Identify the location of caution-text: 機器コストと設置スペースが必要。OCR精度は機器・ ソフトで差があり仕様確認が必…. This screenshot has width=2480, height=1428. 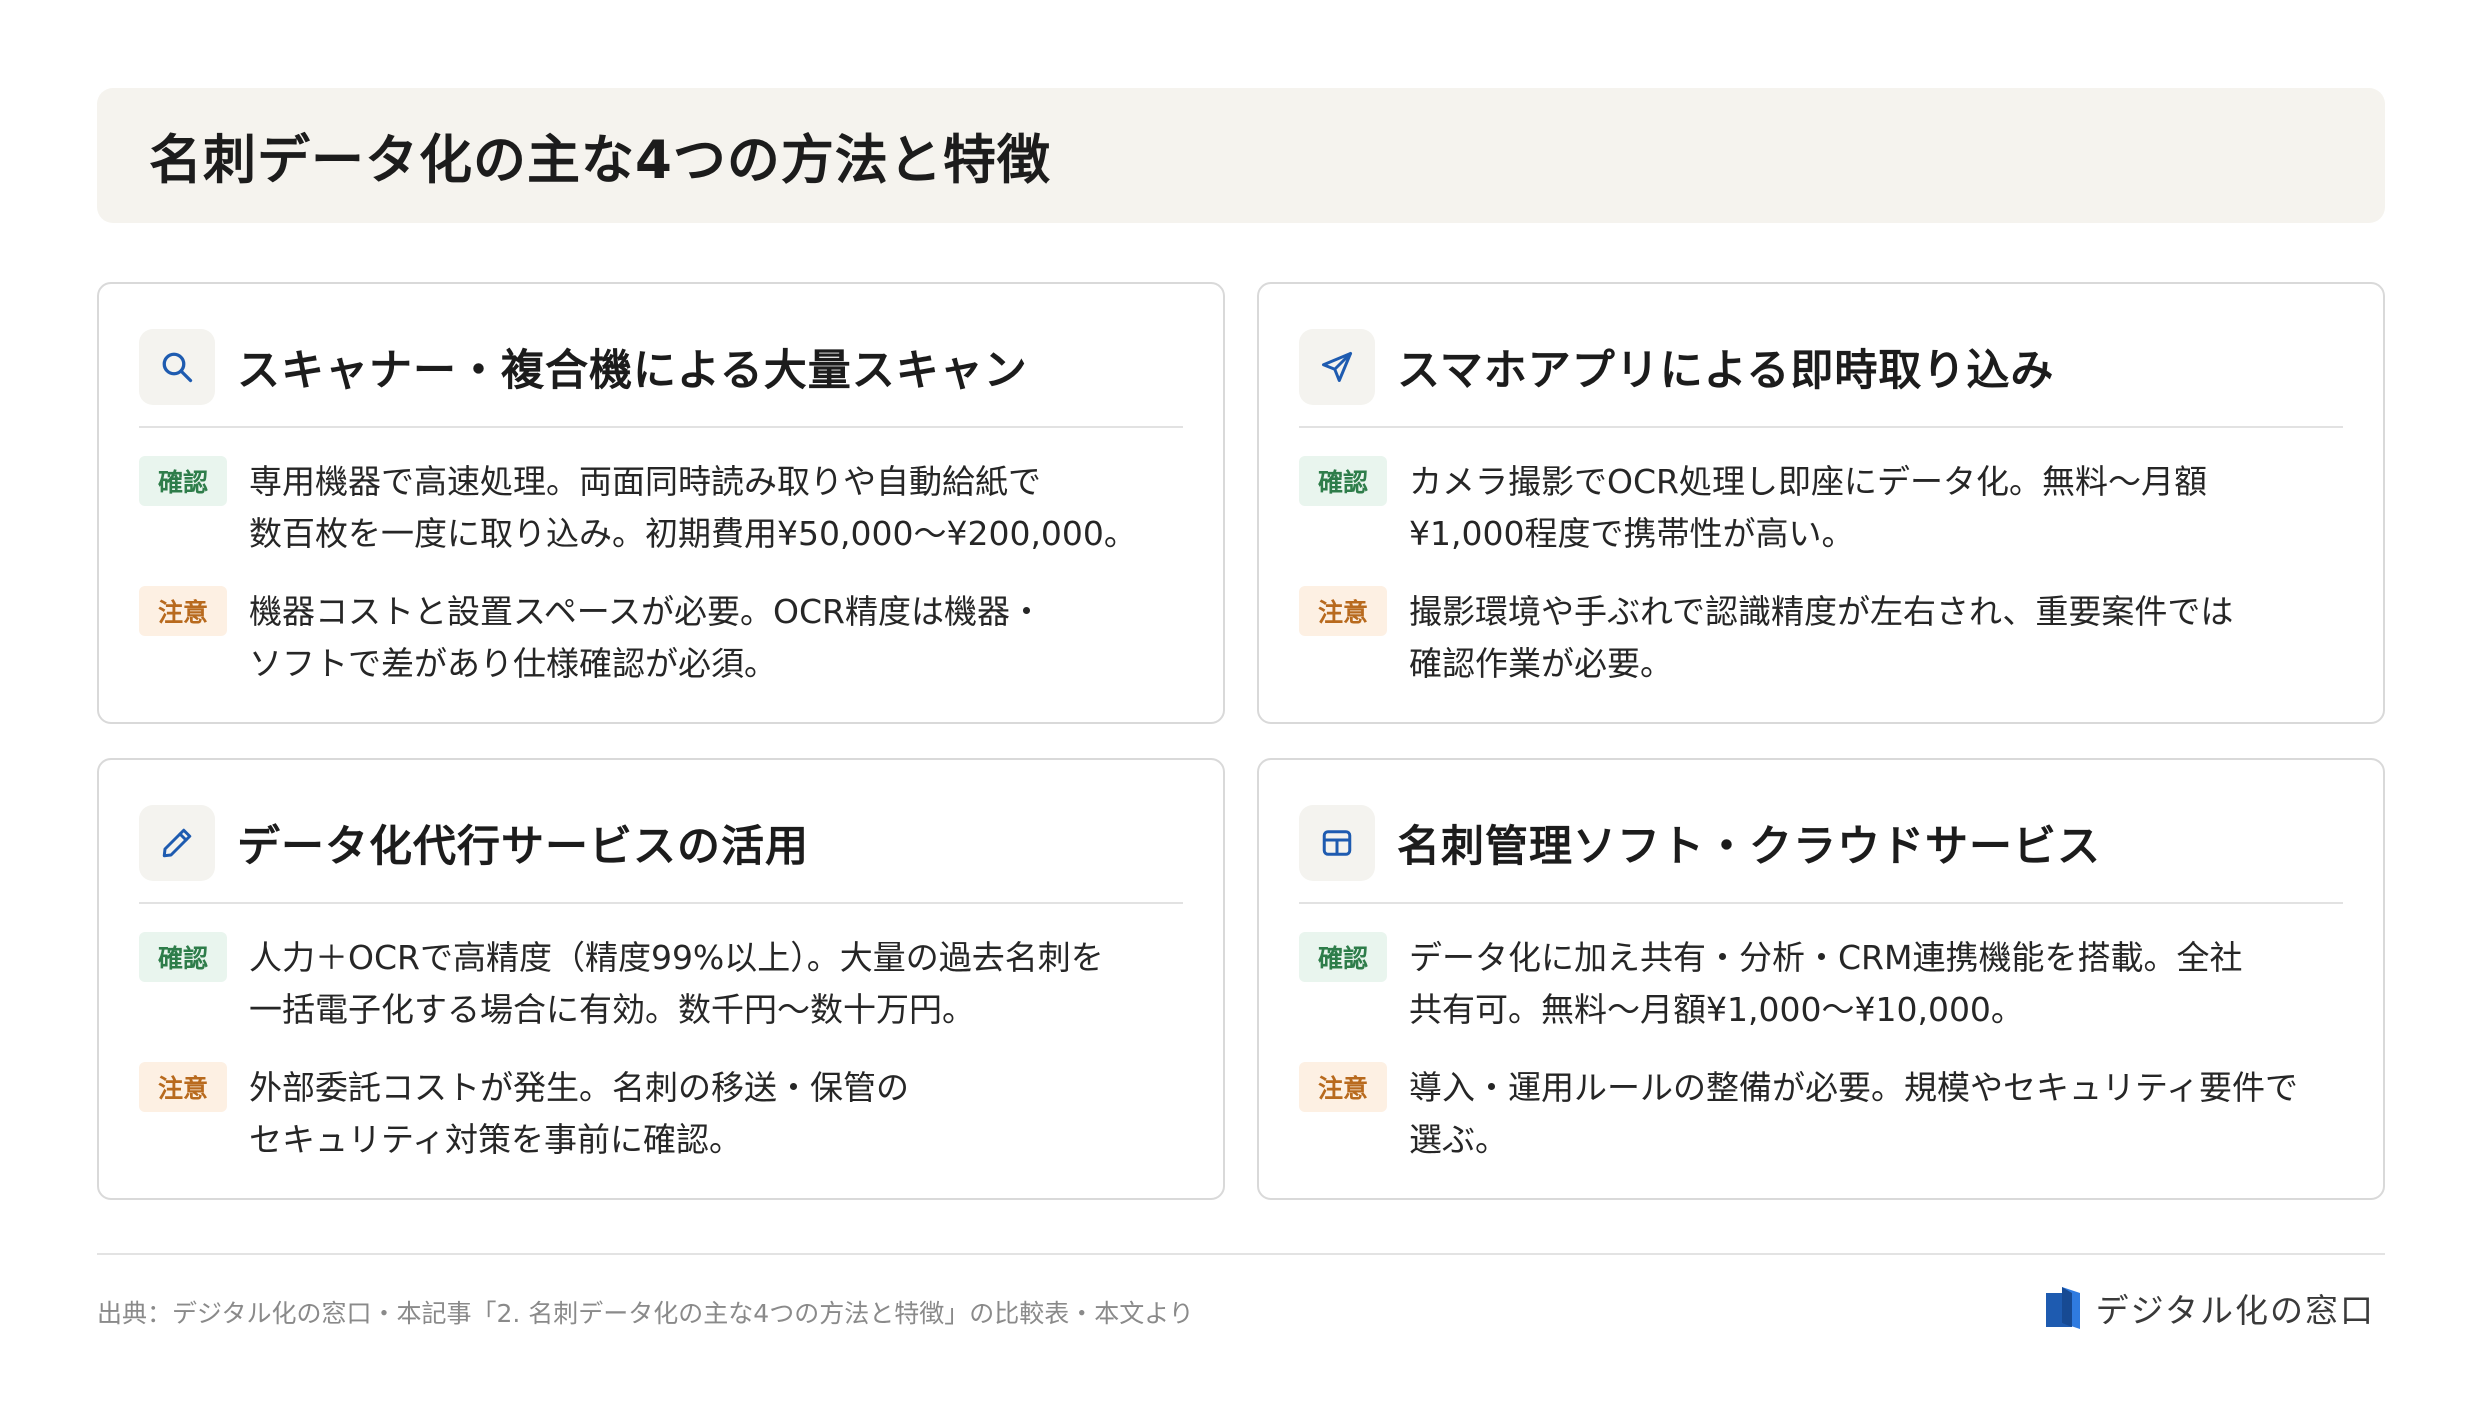
(646, 637).